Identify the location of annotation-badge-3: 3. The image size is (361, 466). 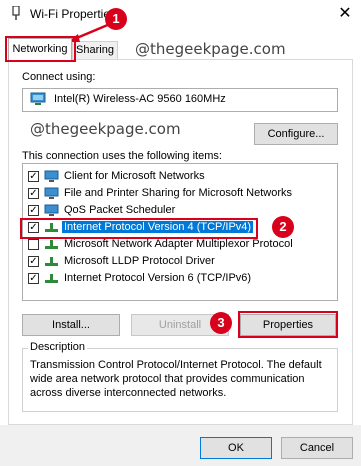
(221, 323).